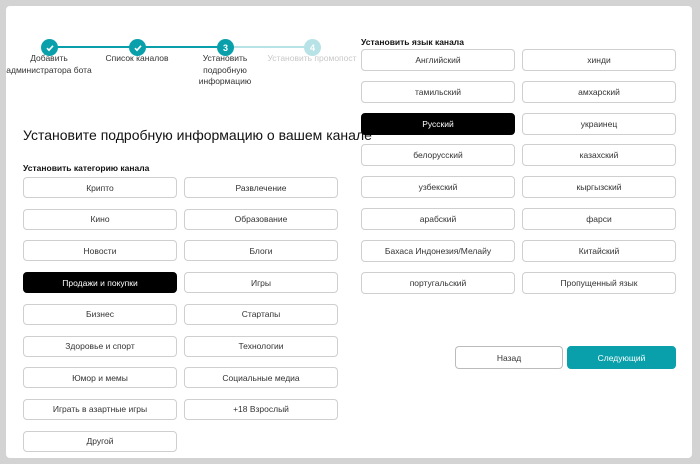  Describe the element at coordinates (438, 187) in the screenshot. I see `language-option: узбекский` at that location.